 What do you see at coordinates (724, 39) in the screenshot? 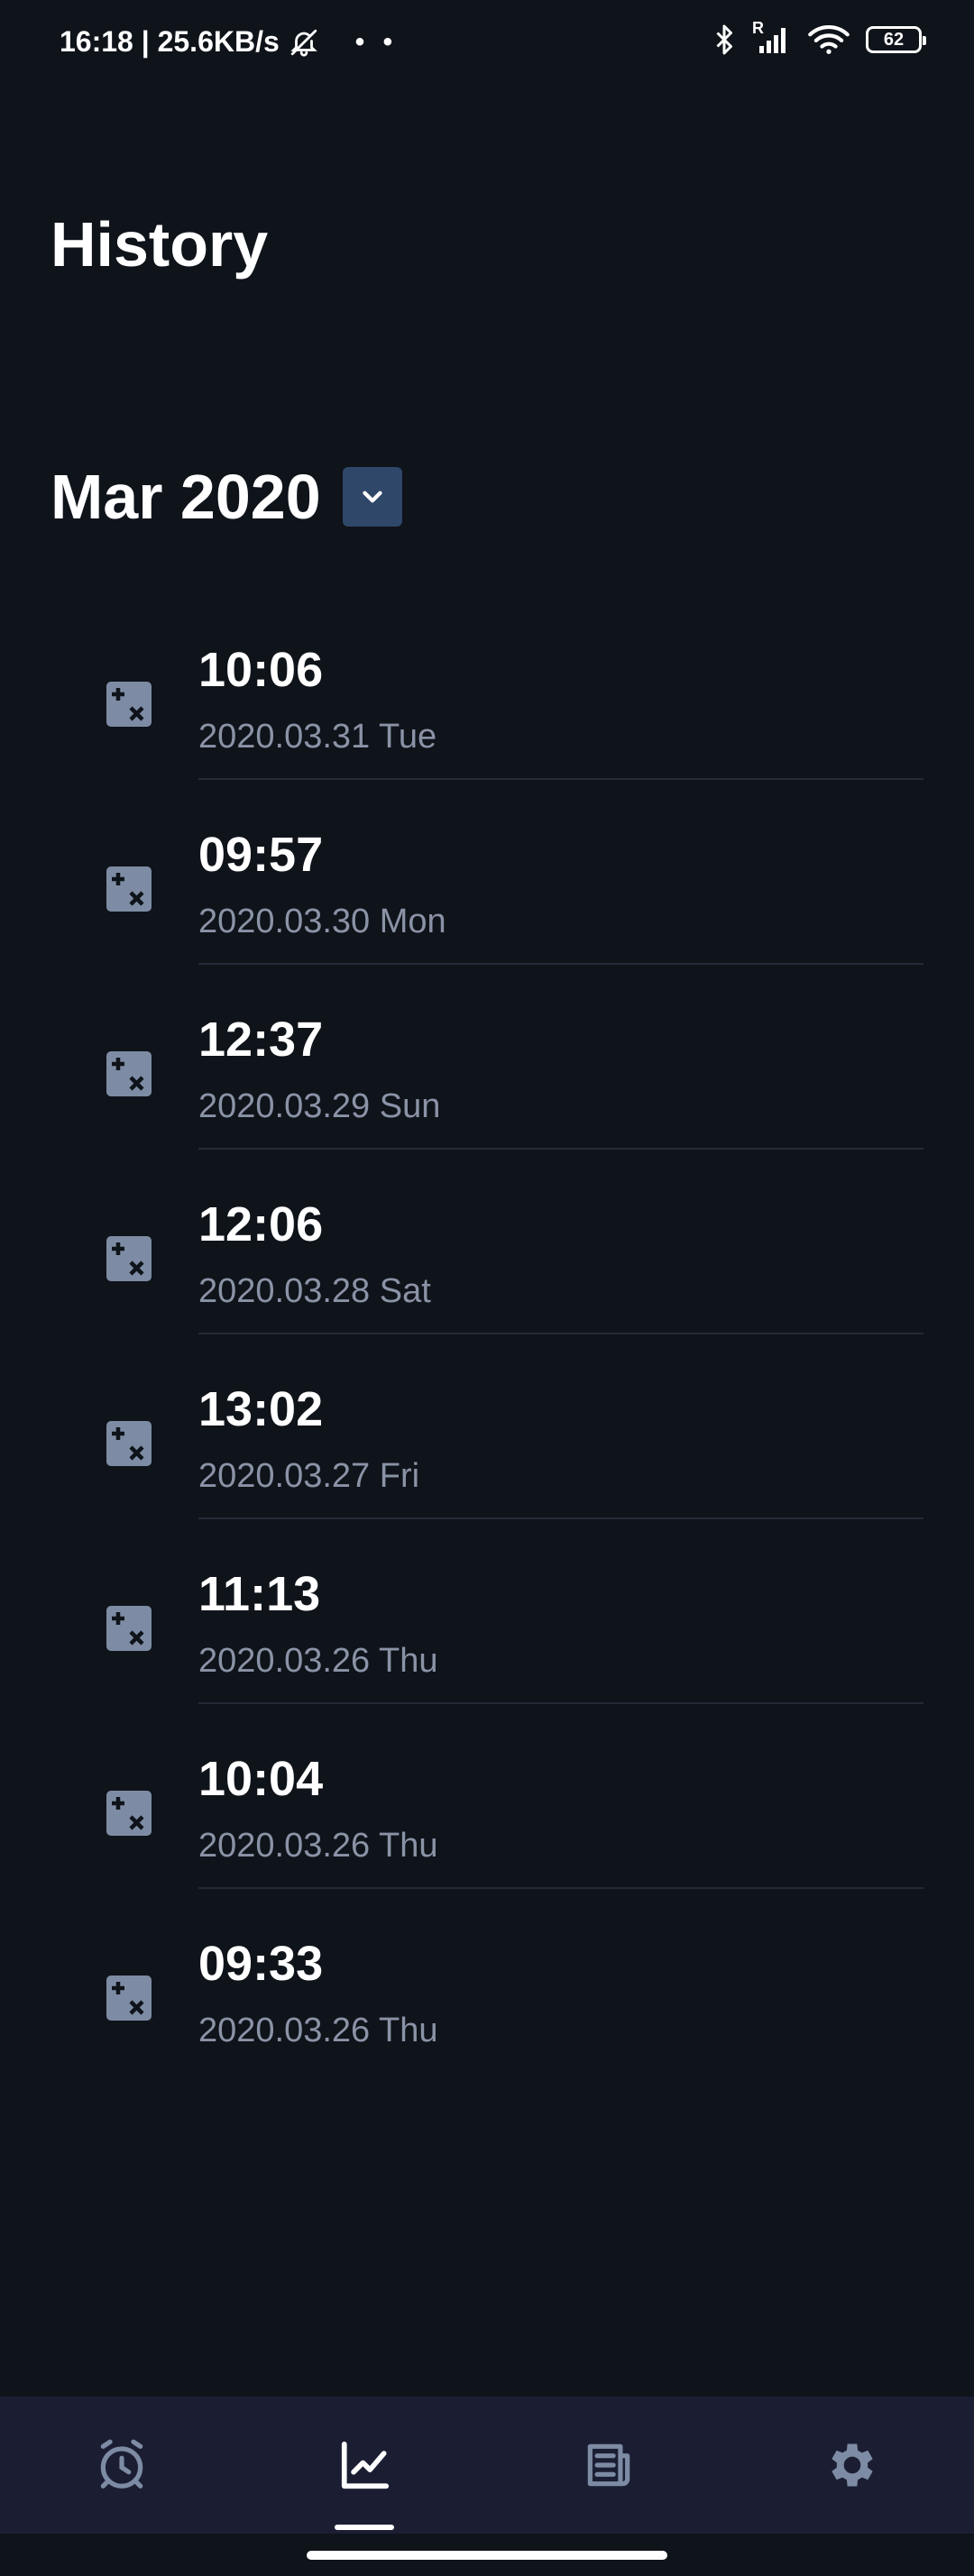
I see `bluetooth-icon` at bounding box center [724, 39].